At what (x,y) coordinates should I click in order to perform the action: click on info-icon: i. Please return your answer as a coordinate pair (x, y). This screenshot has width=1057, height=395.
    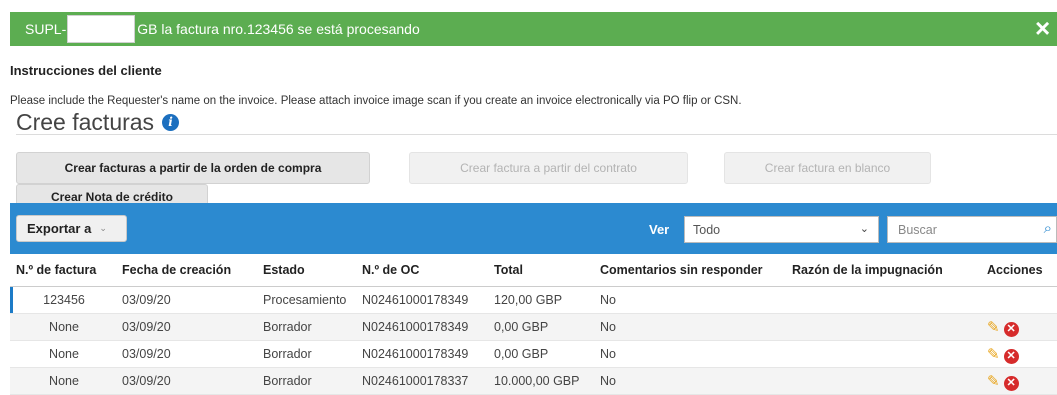
    Looking at the image, I should click on (171, 122).